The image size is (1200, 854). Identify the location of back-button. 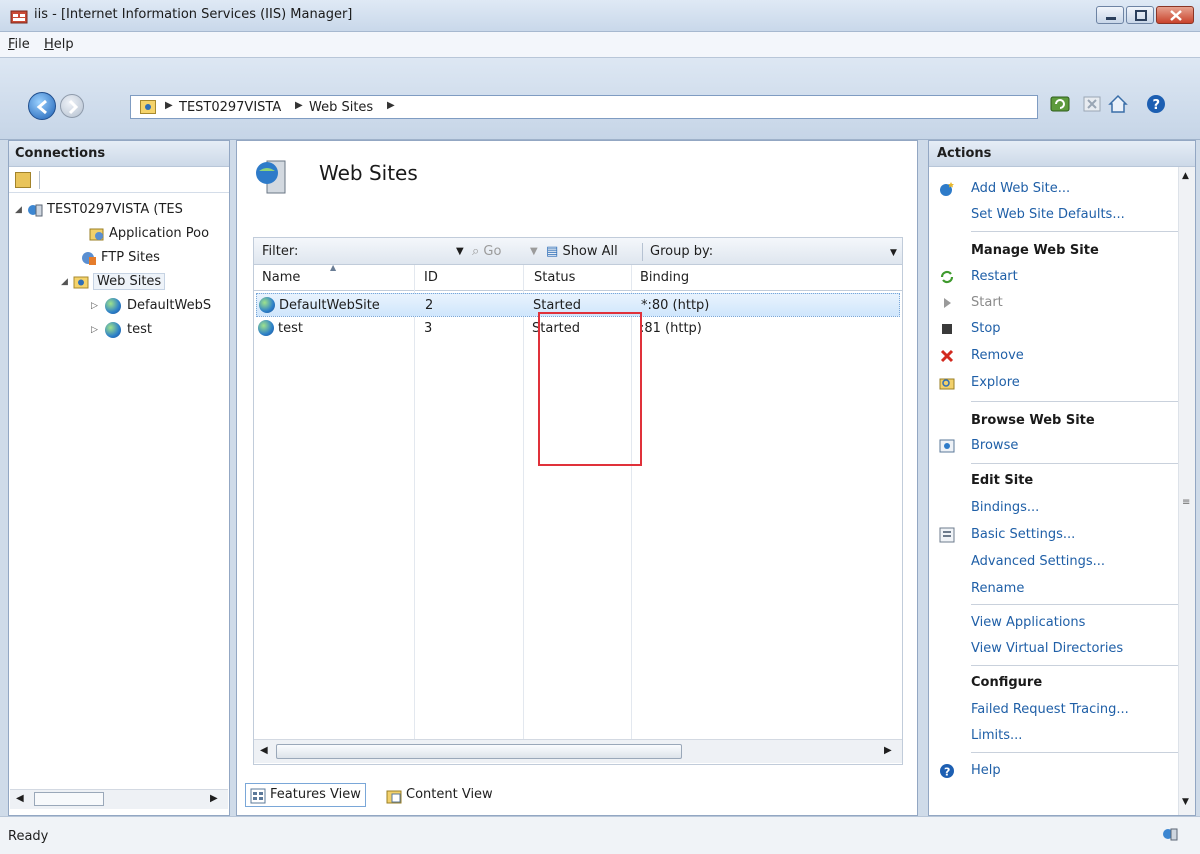
(42, 106).